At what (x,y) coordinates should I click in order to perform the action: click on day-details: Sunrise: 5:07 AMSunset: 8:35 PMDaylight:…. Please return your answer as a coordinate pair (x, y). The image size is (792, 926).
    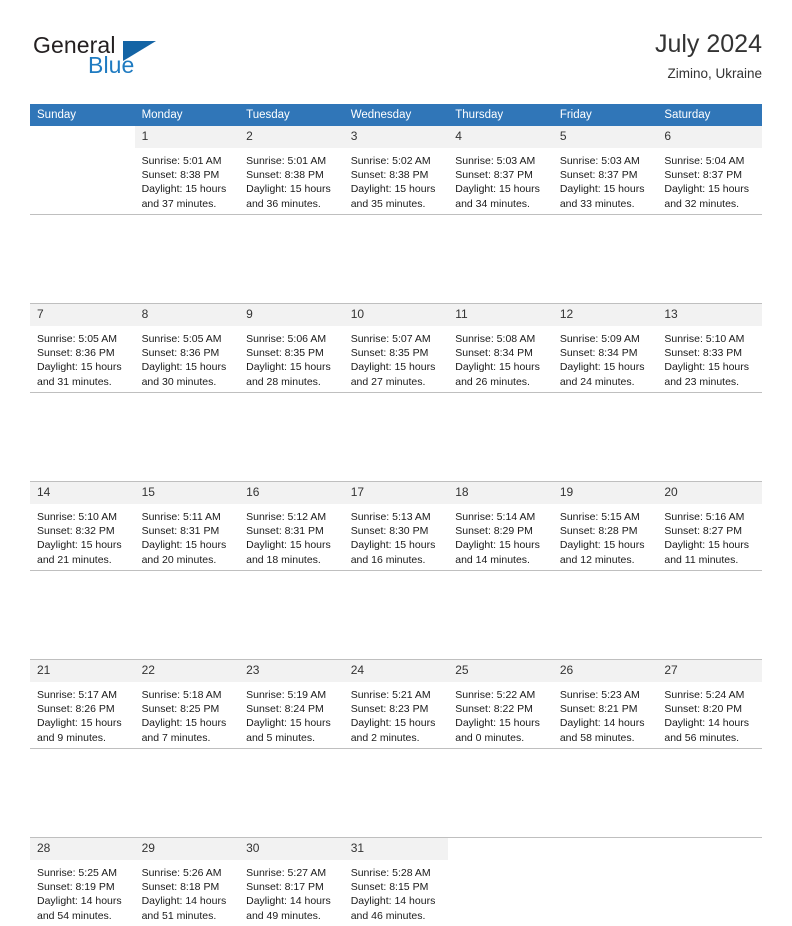
    Looking at the image, I should click on (396, 357).